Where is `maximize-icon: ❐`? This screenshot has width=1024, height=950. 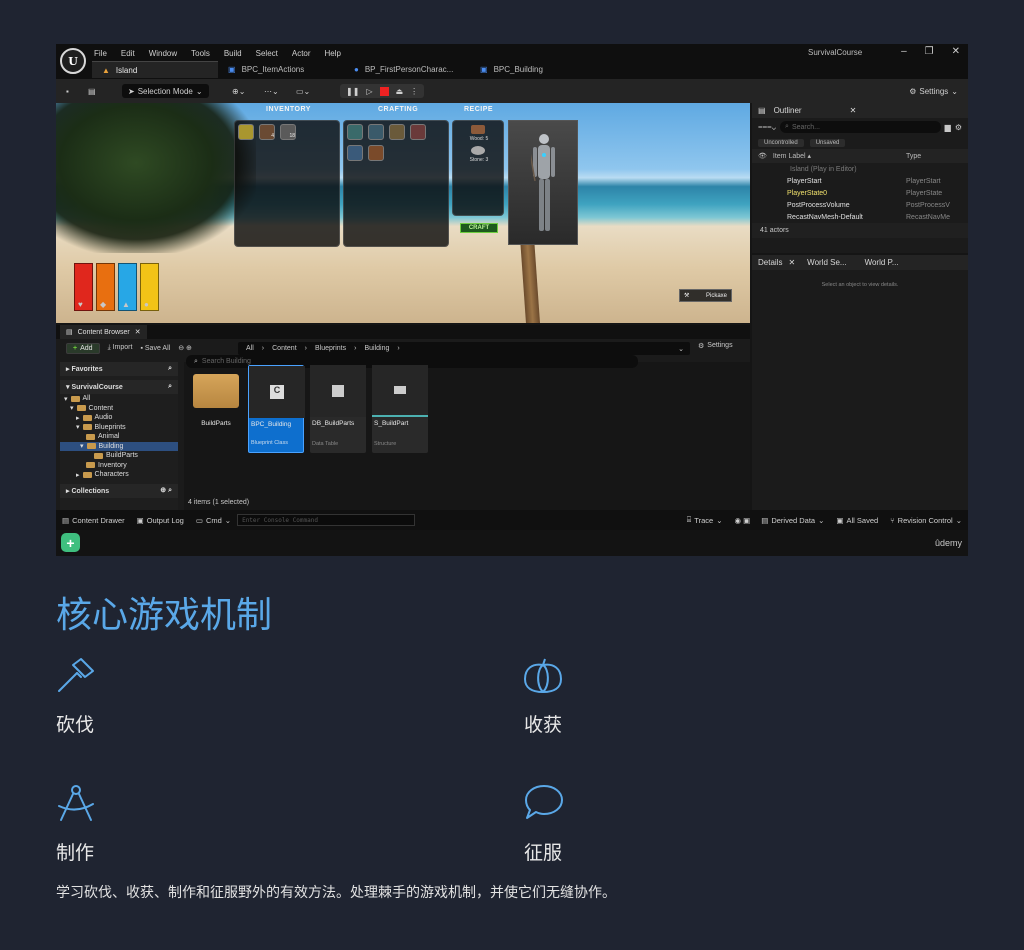
maximize-icon: ❐ is located at coordinates (929, 51).